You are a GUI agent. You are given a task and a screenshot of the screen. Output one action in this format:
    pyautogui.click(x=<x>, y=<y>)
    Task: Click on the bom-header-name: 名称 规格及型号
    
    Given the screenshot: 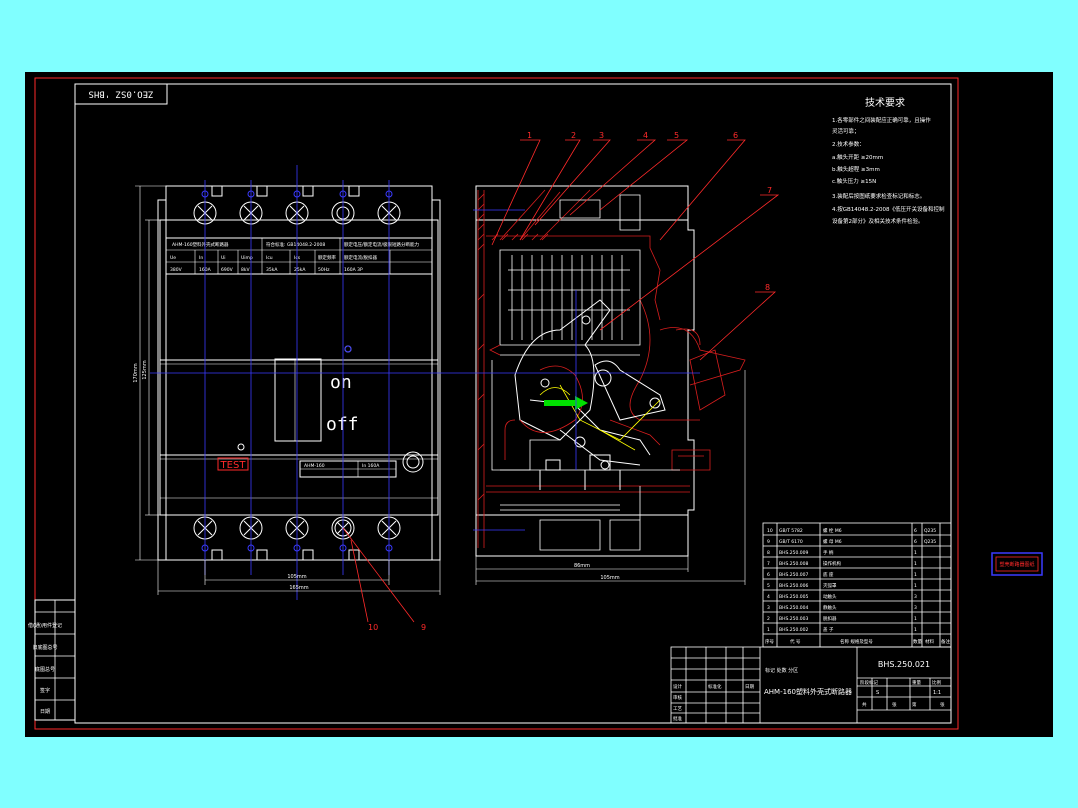 What is the action you would take?
    pyautogui.click(x=856, y=641)
    